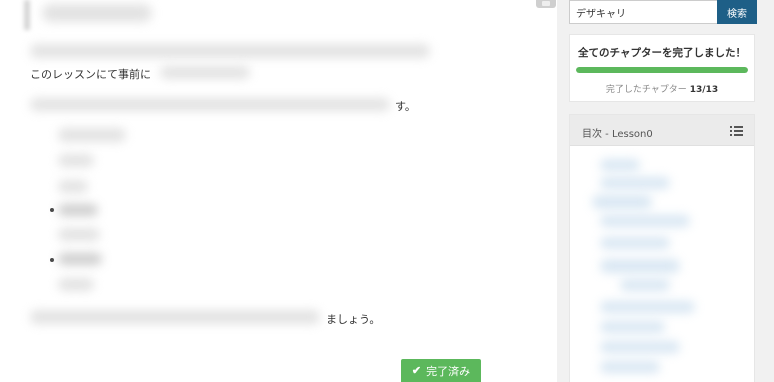 This screenshot has width=774, height=382. Describe the element at coordinates (643, 12) in the screenshot. I see `search-input` at that location.